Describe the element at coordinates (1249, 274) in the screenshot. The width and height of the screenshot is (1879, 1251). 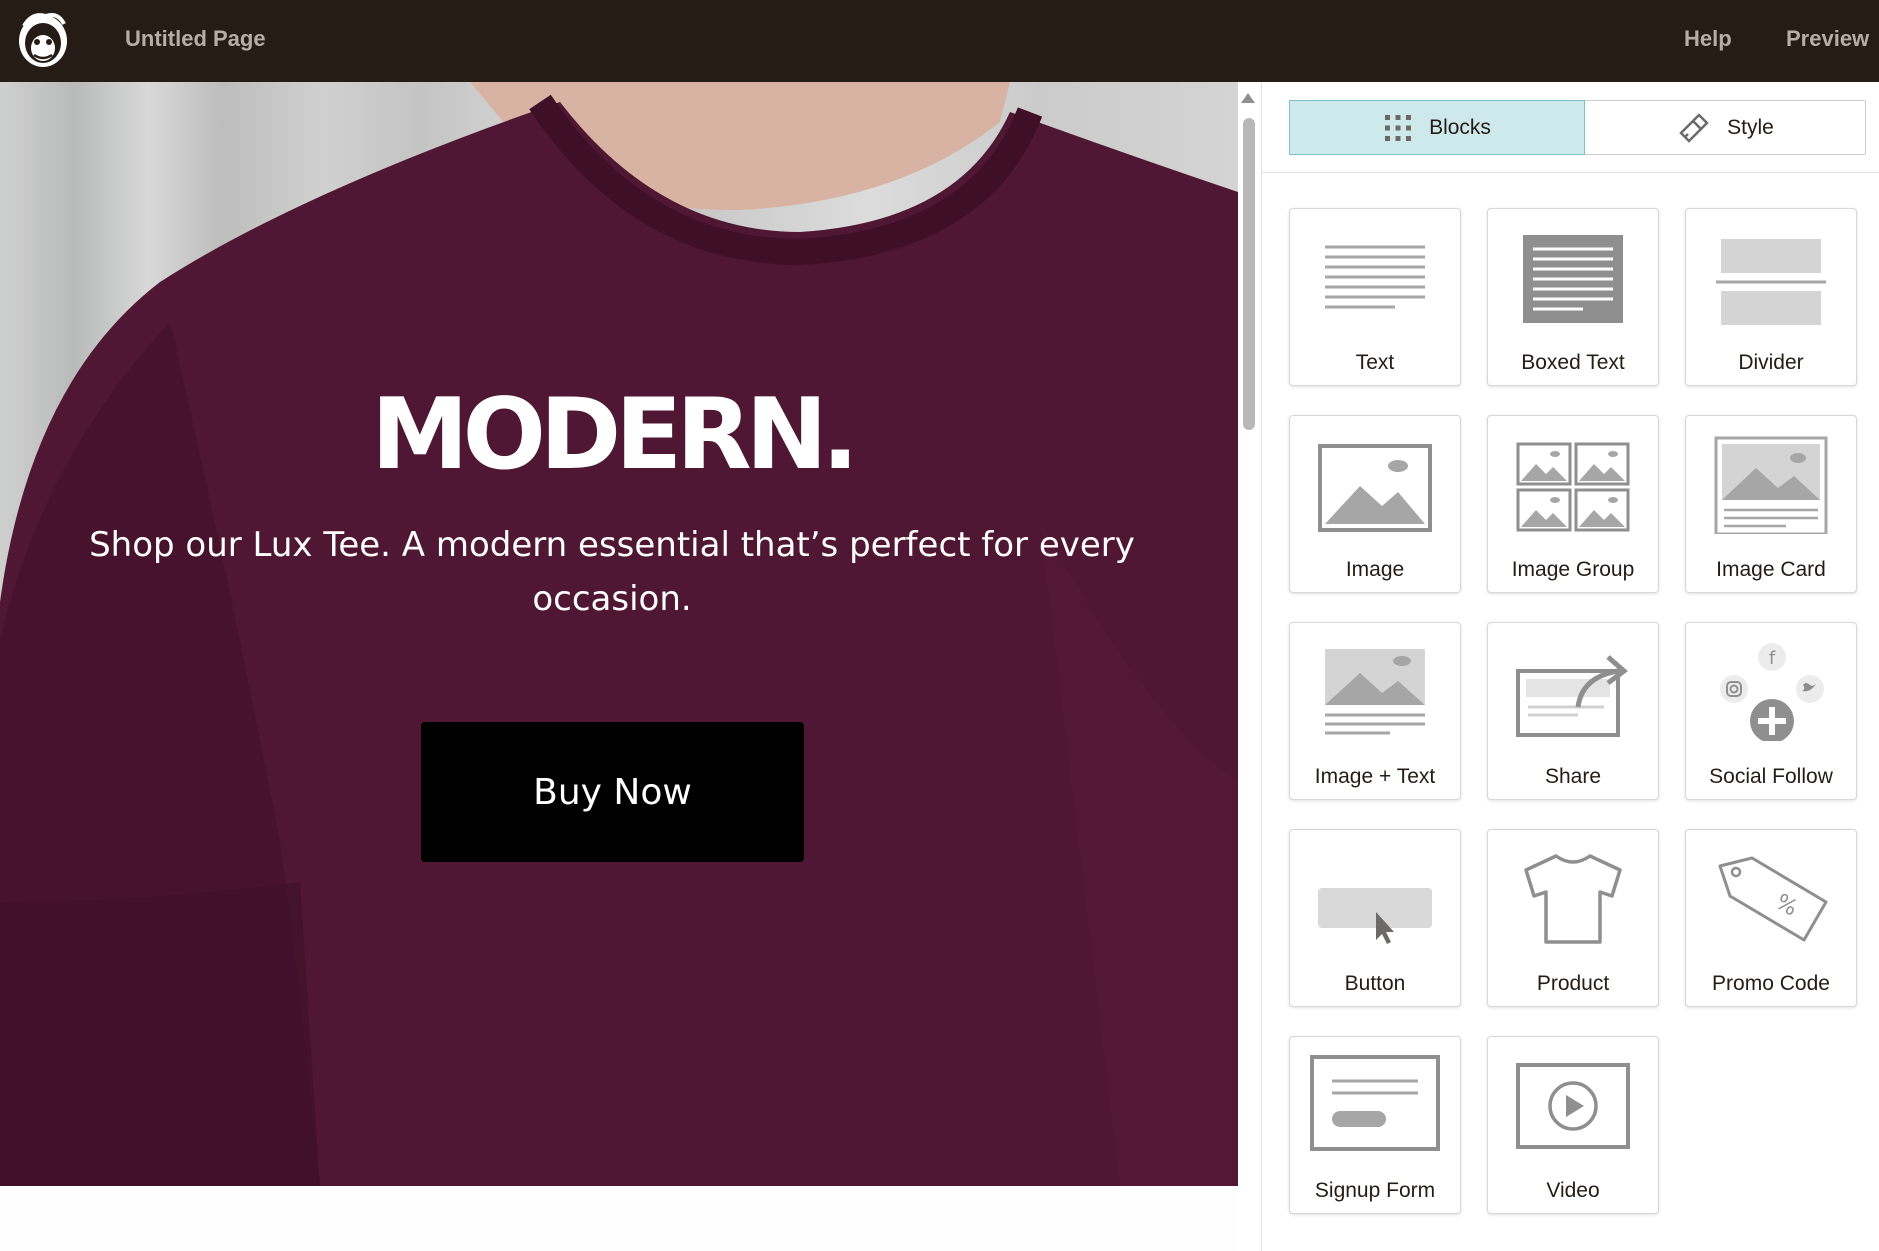
I see `scrollbar-thumb` at that location.